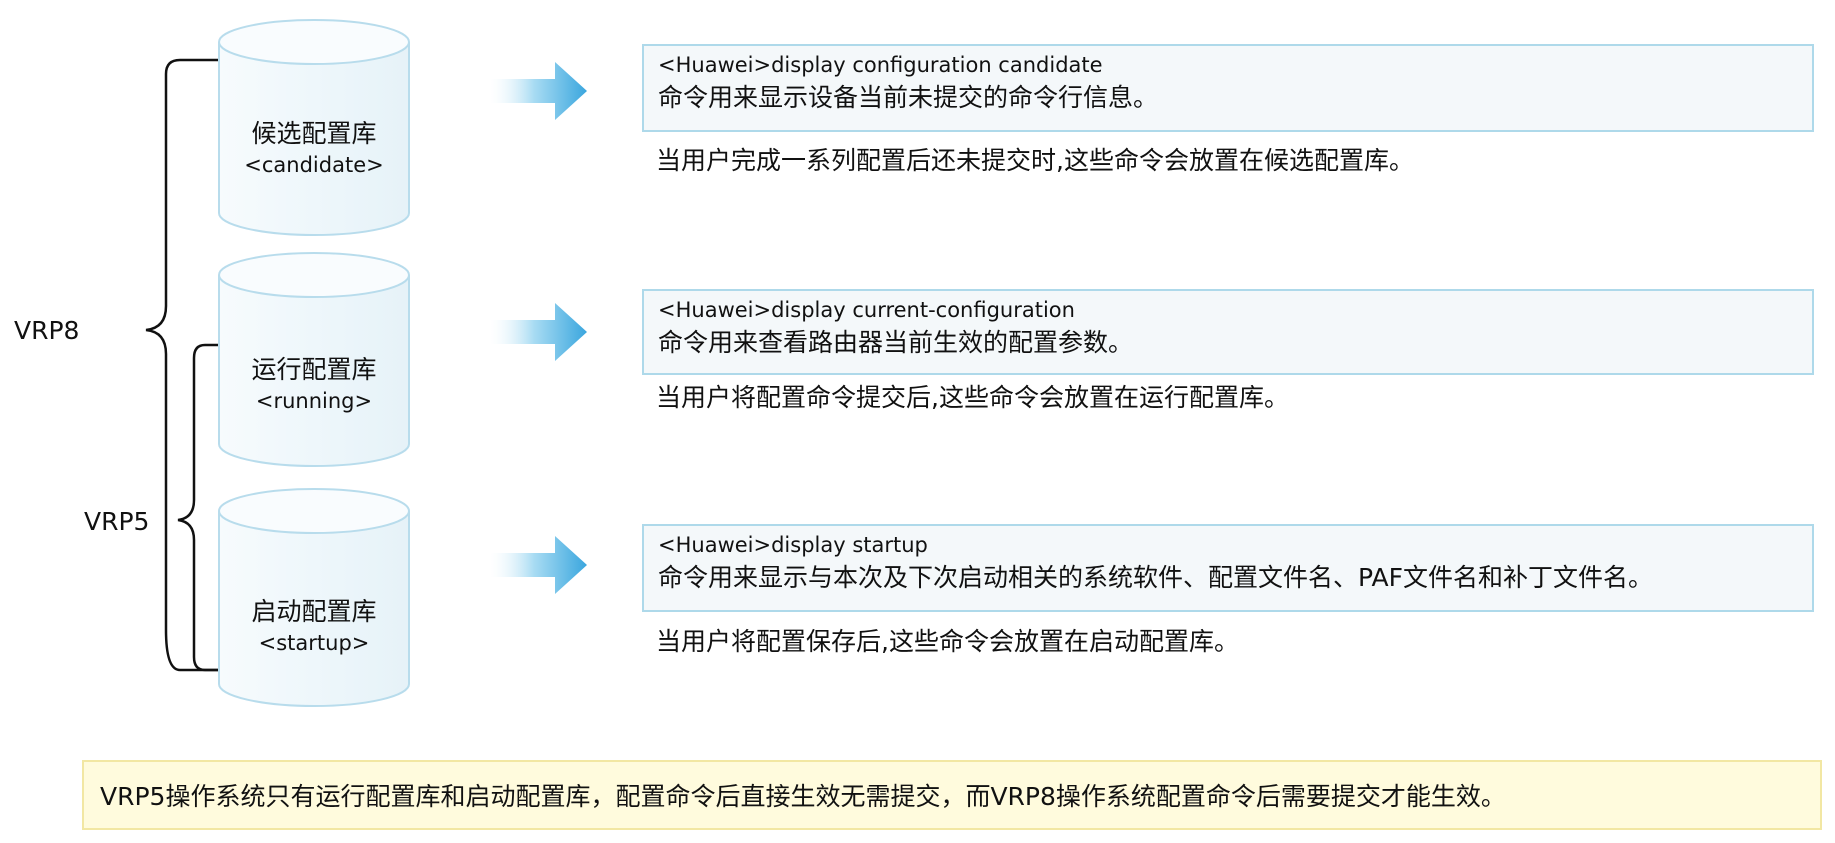 The width and height of the screenshot is (1835, 843). What do you see at coordinates (314, 401) in the screenshot?
I see `running-db-subtitle: <running>` at bounding box center [314, 401].